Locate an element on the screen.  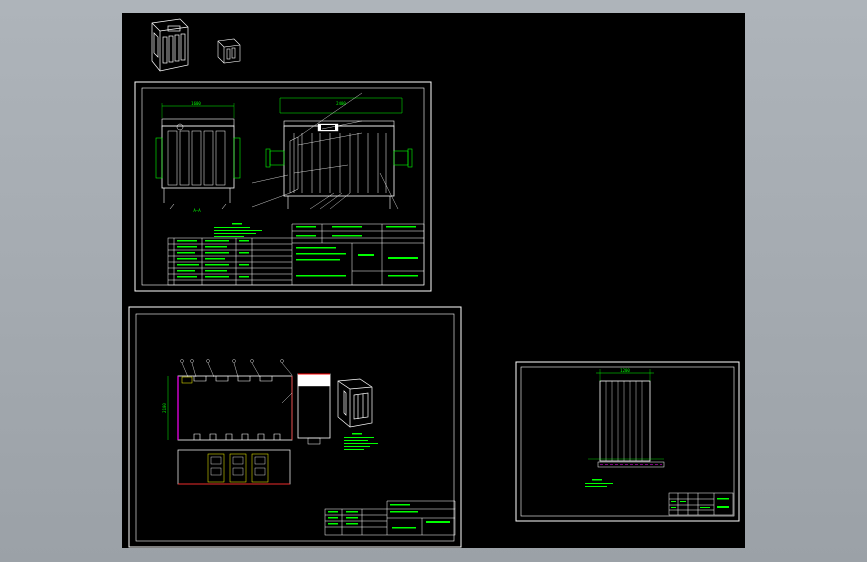
drawing-sheet-1: 1600 A—A 2400 is located at coordinates (283, 186).